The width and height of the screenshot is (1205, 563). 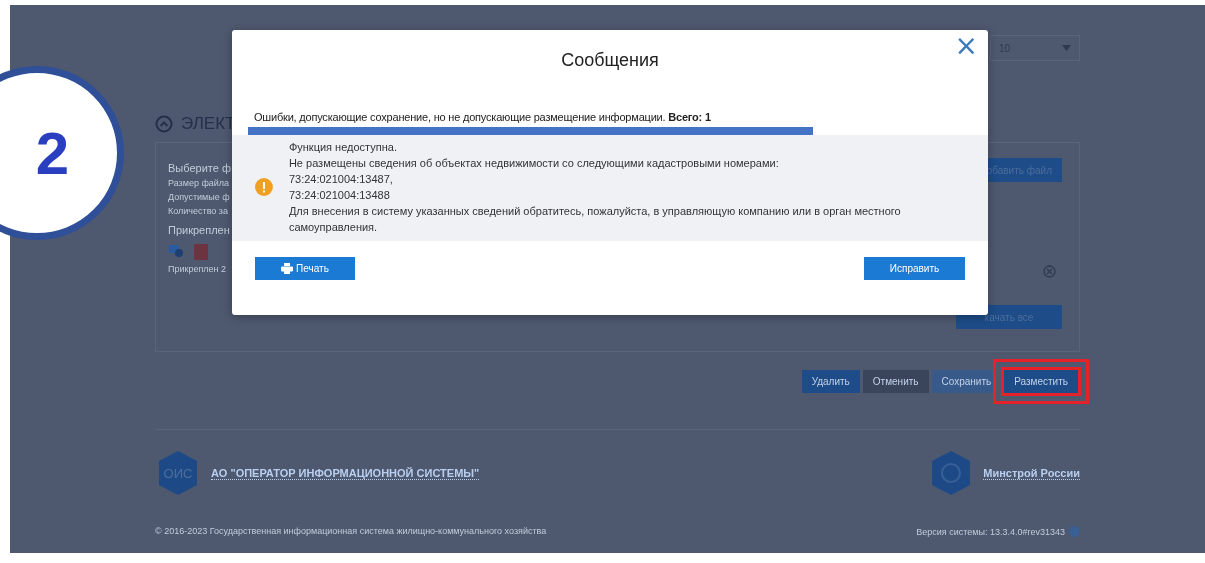 What do you see at coordinates (966, 46) in the screenshot?
I see `close-button: ×` at bounding box center [966, 46].